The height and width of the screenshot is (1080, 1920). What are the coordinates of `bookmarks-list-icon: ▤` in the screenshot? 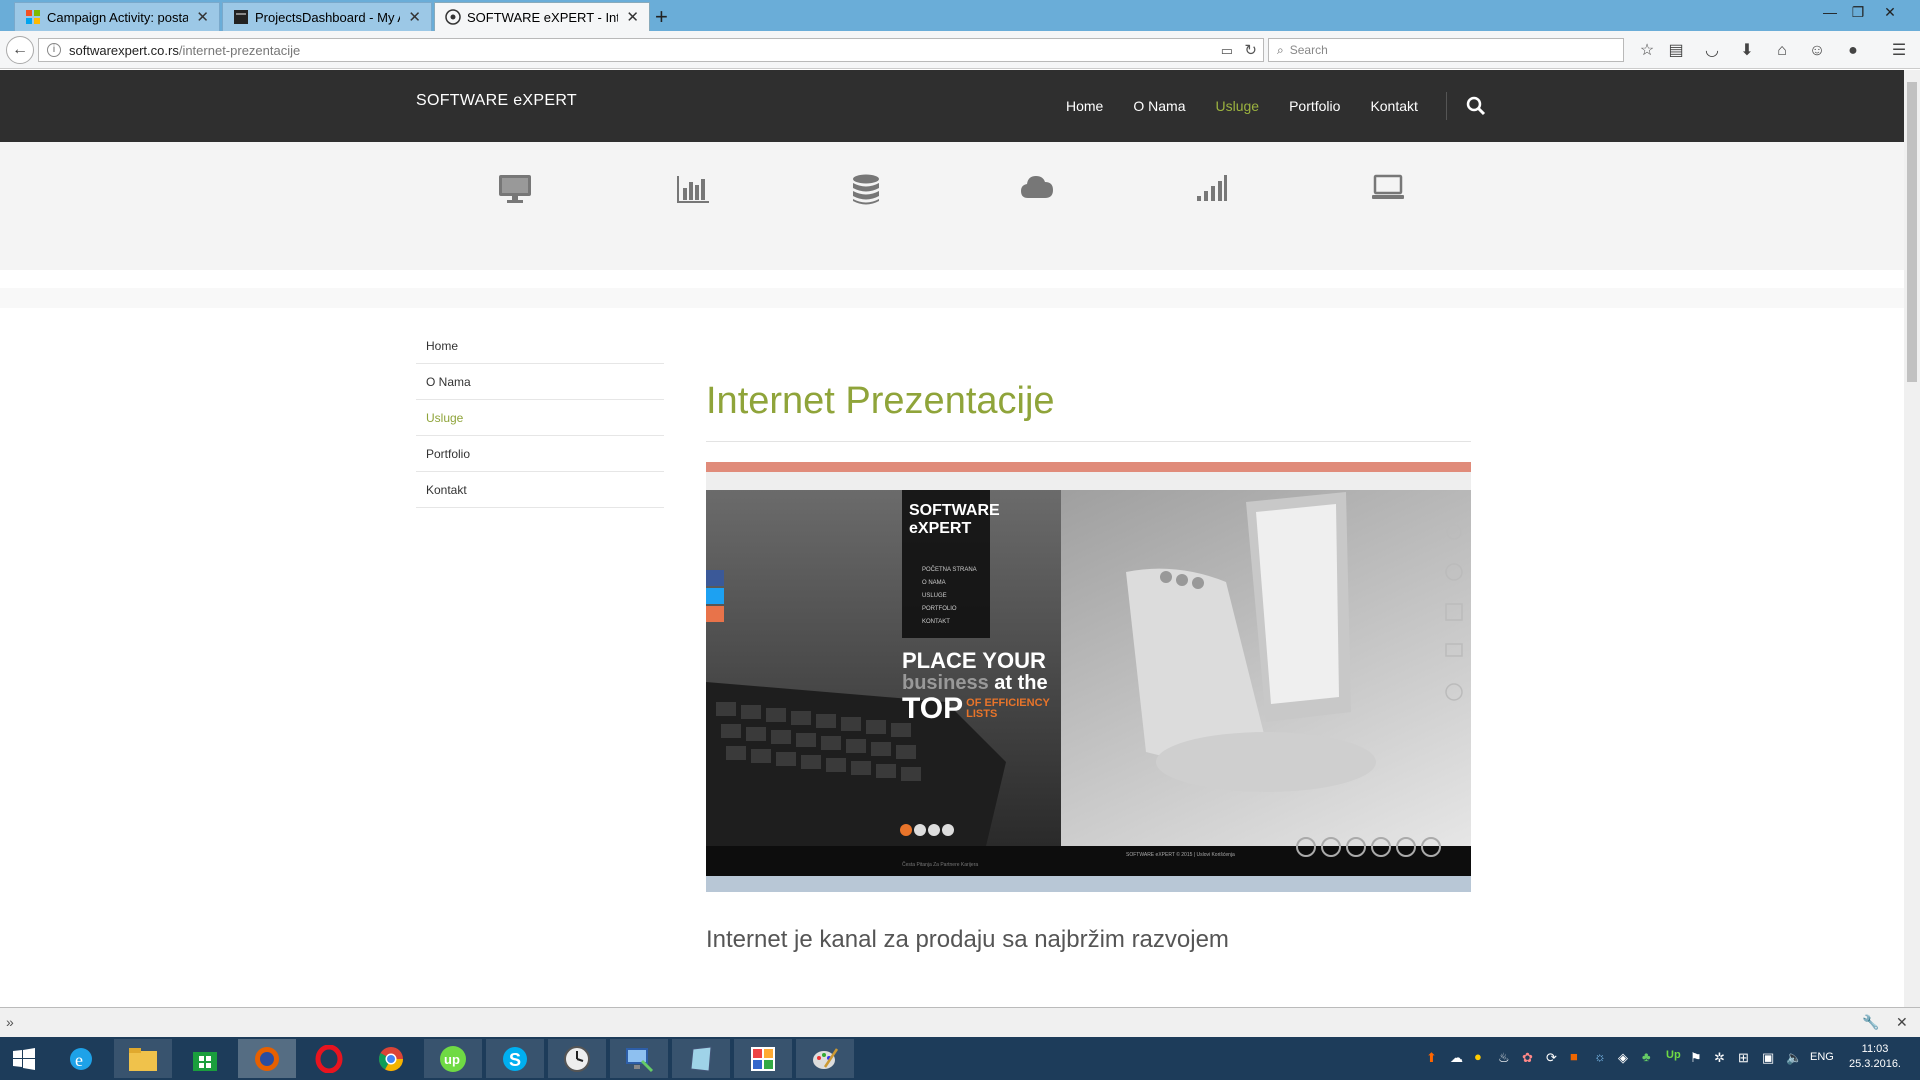 It's located at (1676, 51).